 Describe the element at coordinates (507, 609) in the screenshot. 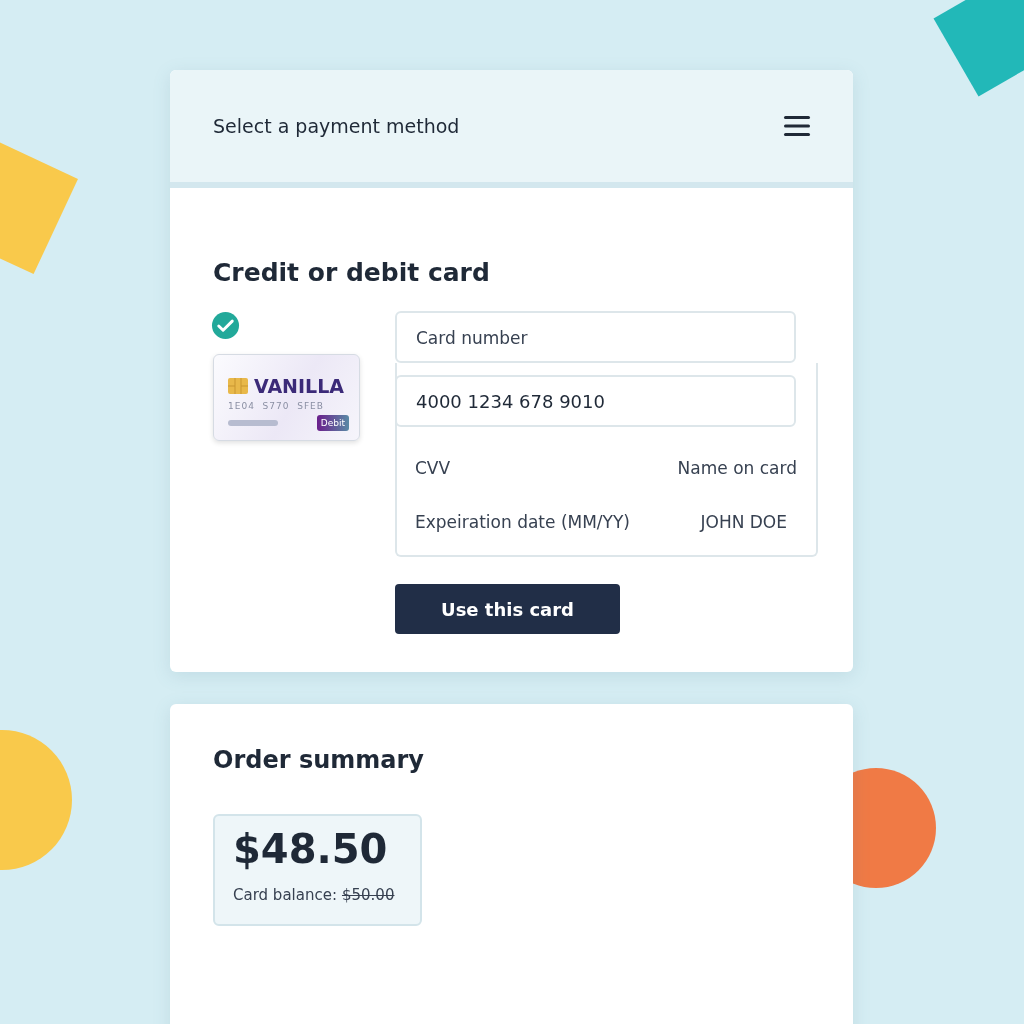

I see `use-card-button: Use this card` at that location.